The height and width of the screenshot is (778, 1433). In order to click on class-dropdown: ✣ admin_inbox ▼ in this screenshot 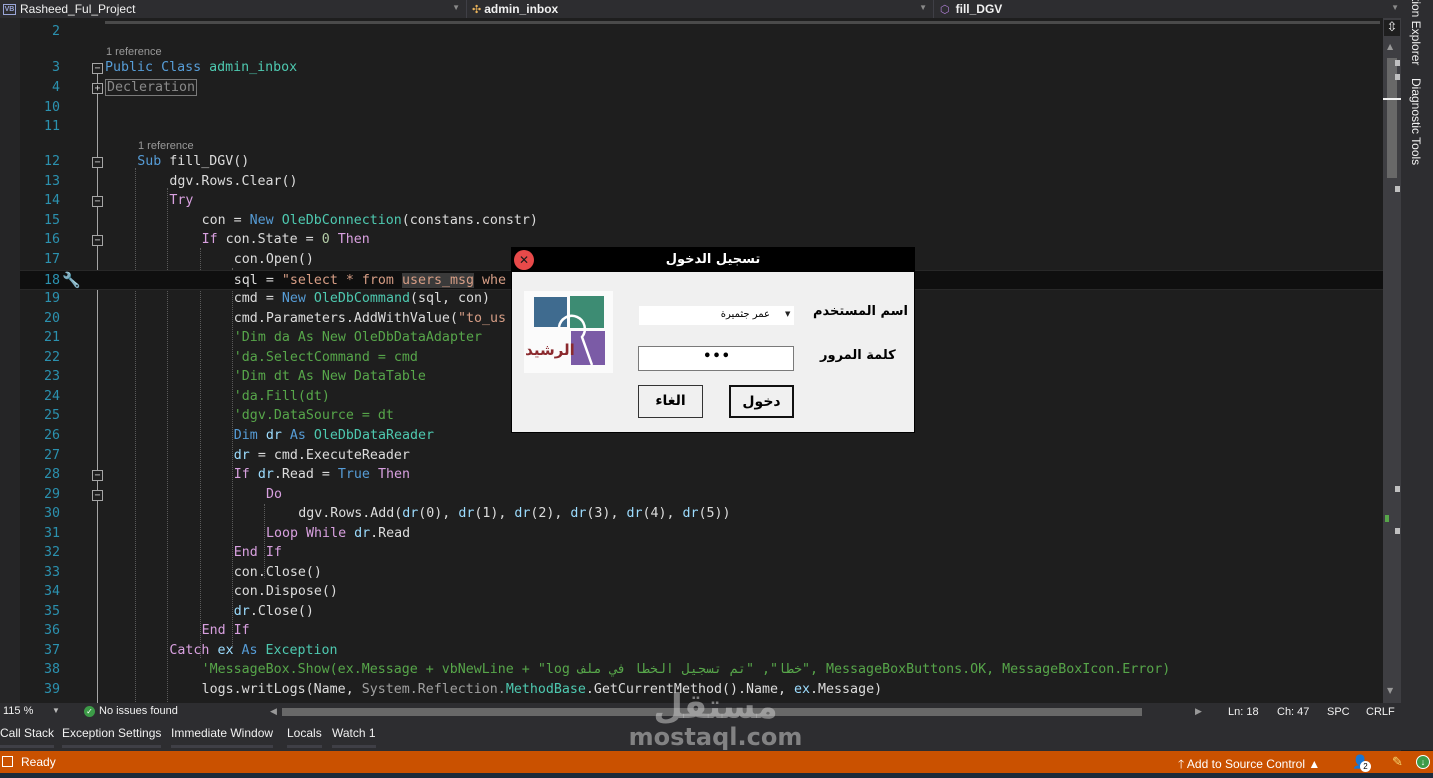, I will do `click(700, 9)`.